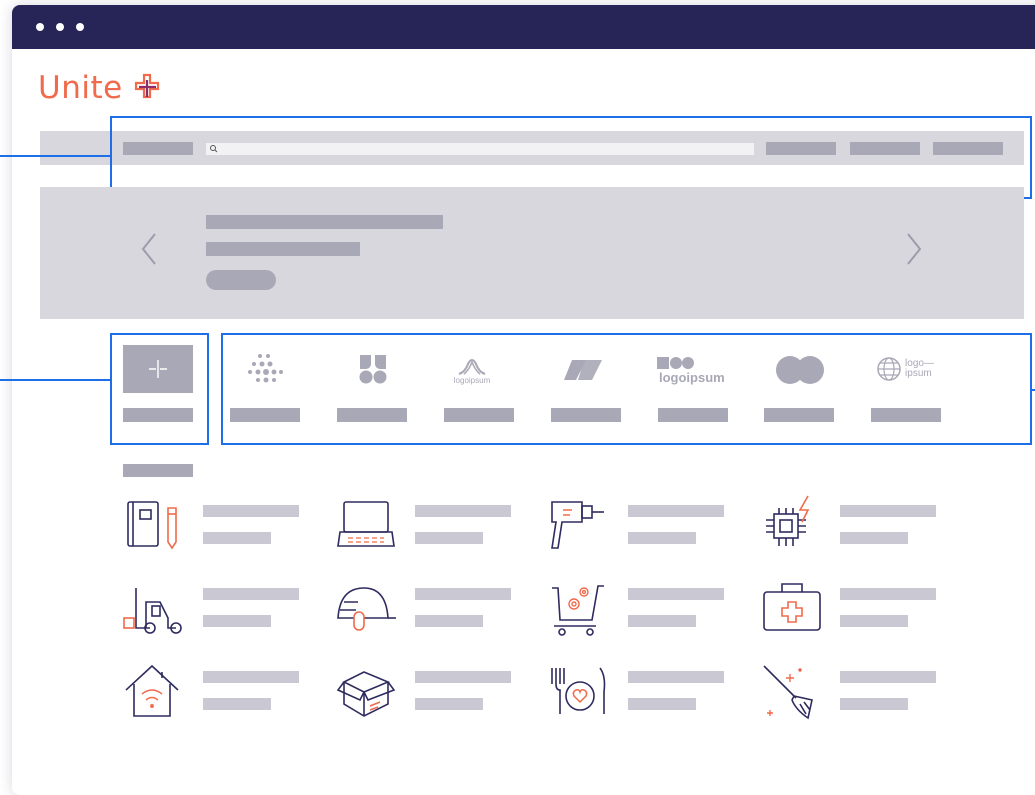 The image size is (1035, 795). What do you see at coordinates (80, 88) in the screenshot?
I see `brand-name: Unite` at bounding box center [80, 88].